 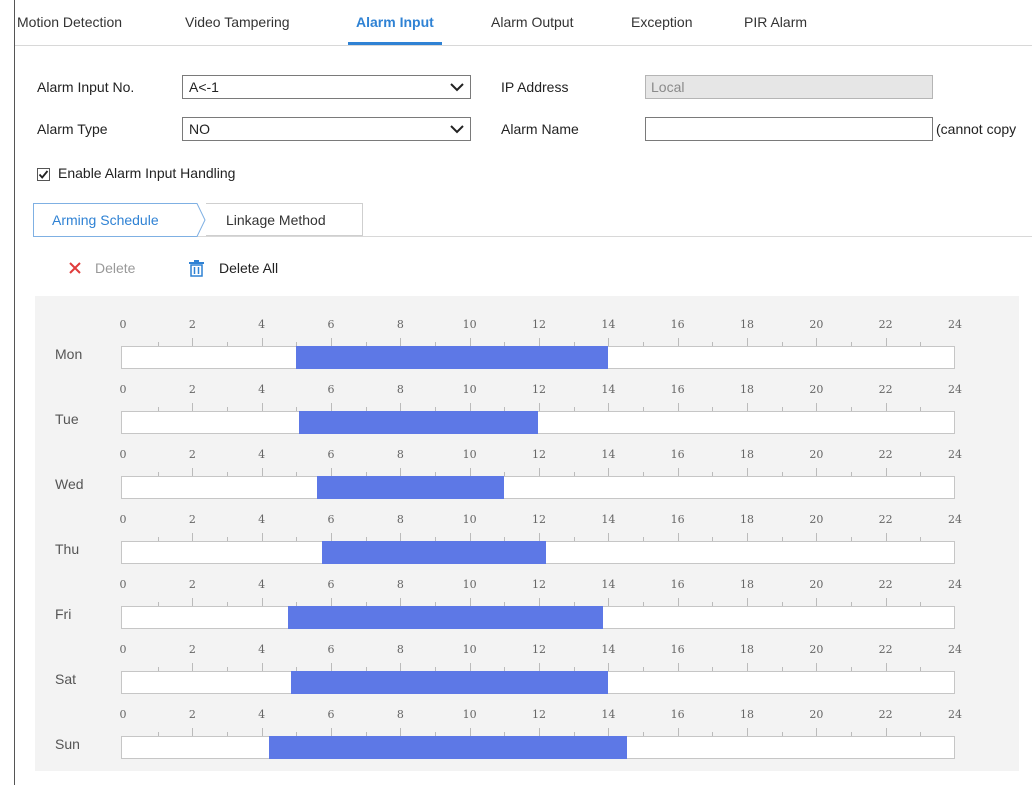 I want to click on tab-exception: Exception, so click(x=661, y=22).